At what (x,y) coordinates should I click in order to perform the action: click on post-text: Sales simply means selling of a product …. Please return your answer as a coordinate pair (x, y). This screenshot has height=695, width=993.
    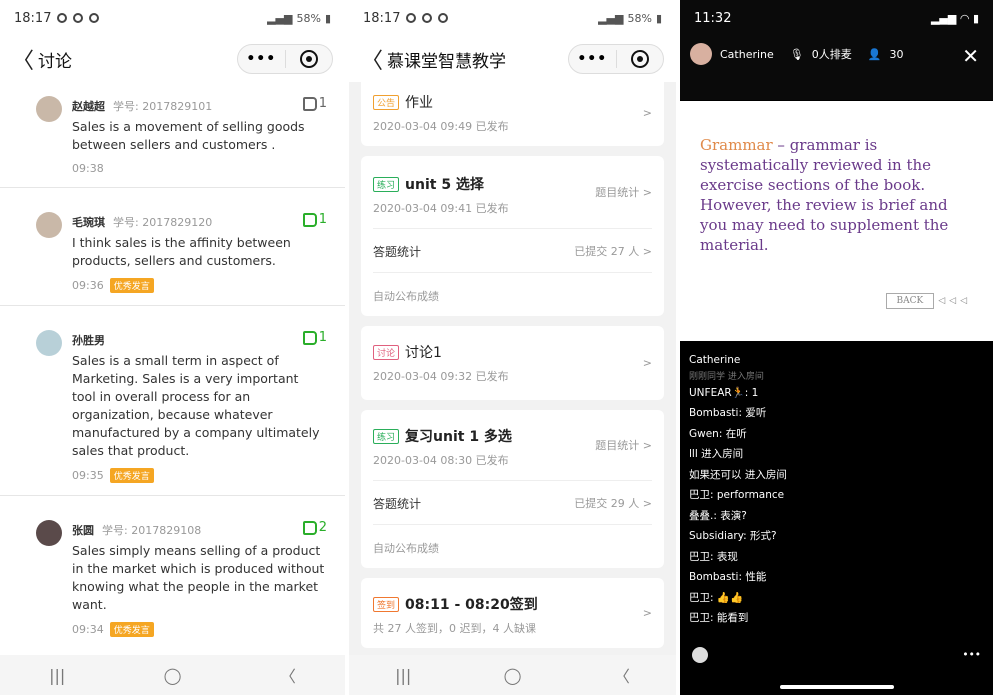
    Looking at the image, I should click on (198, 577).